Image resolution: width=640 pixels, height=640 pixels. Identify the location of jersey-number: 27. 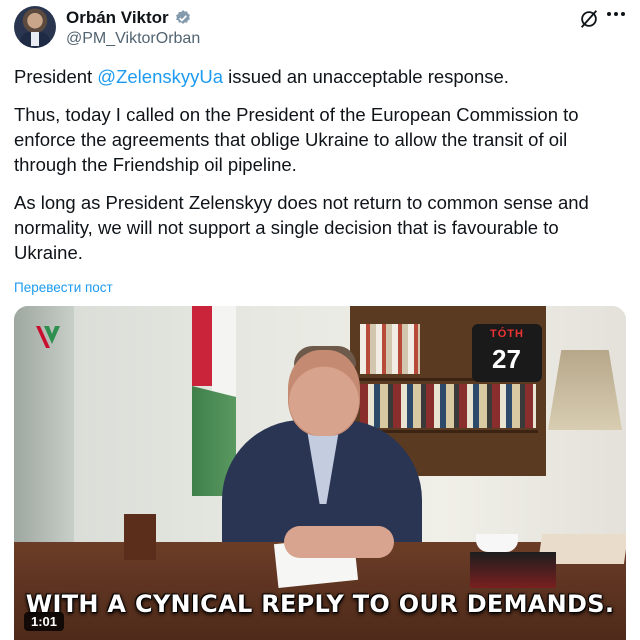
(506, 359).